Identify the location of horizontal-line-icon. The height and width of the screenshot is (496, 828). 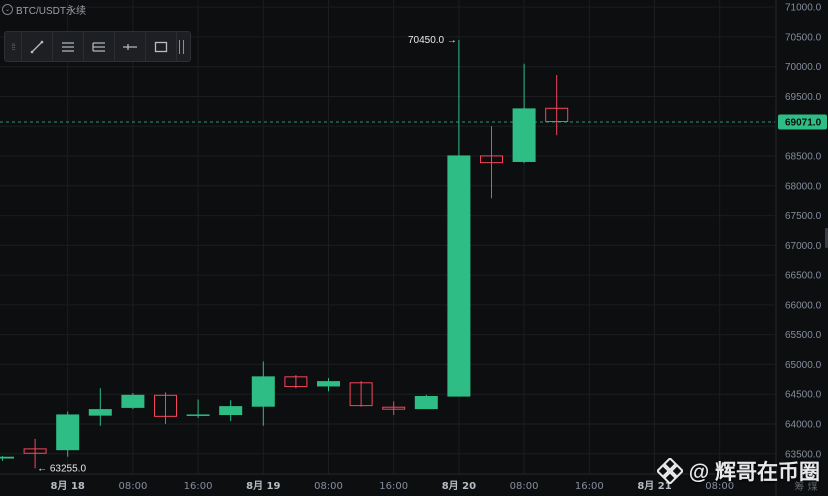
(130, 46).